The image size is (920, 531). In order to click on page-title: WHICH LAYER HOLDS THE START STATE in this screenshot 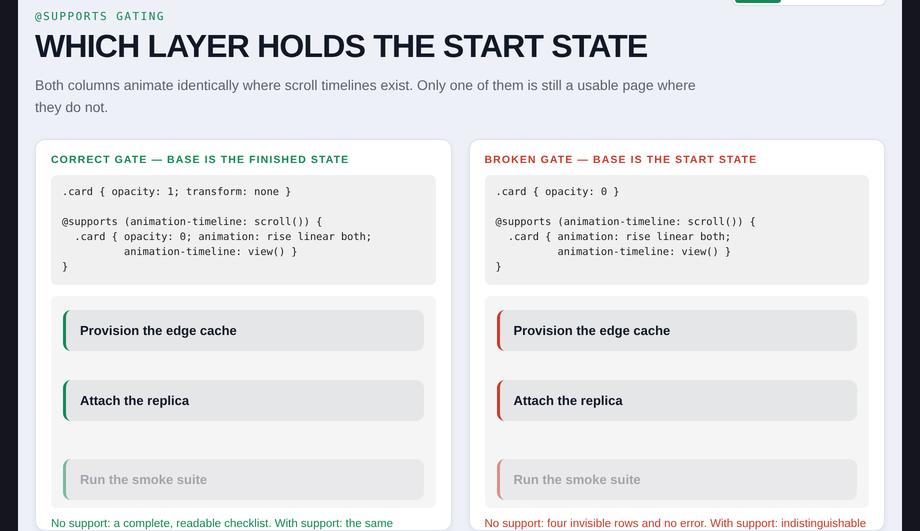, I will do `click(341, 46)`.